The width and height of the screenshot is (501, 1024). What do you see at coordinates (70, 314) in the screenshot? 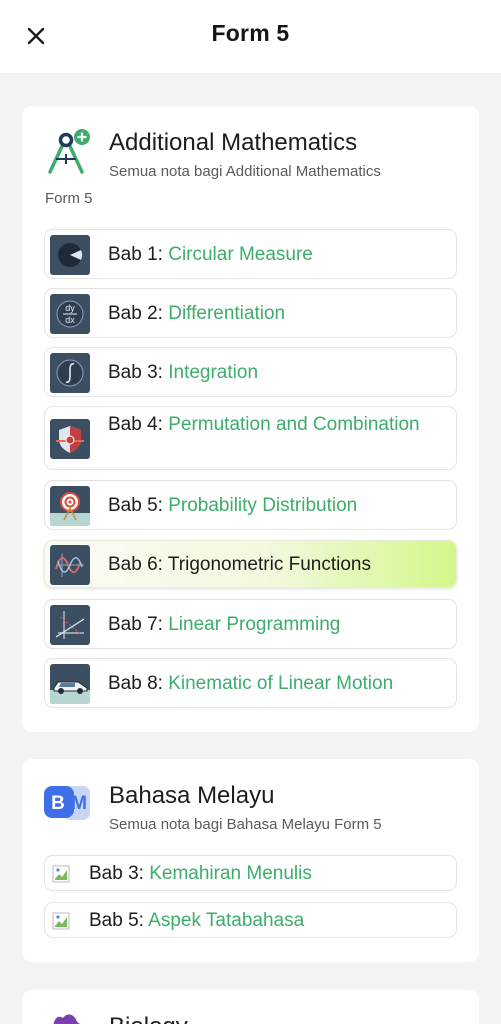
I see `dy-dx-icon: dy dx` at bounding box center [70, 314].